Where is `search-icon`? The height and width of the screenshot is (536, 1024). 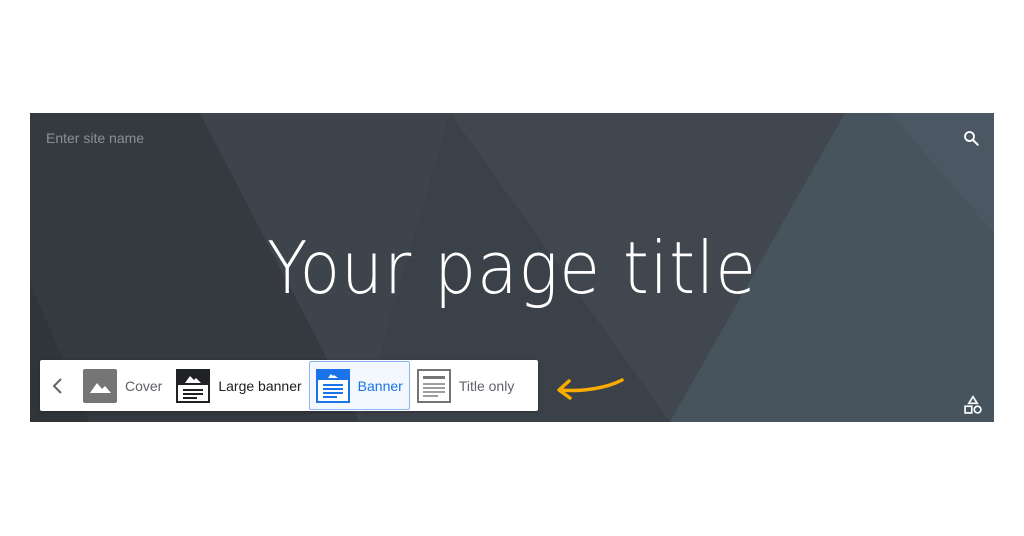 search-icon is located at coordinates (971, 138).